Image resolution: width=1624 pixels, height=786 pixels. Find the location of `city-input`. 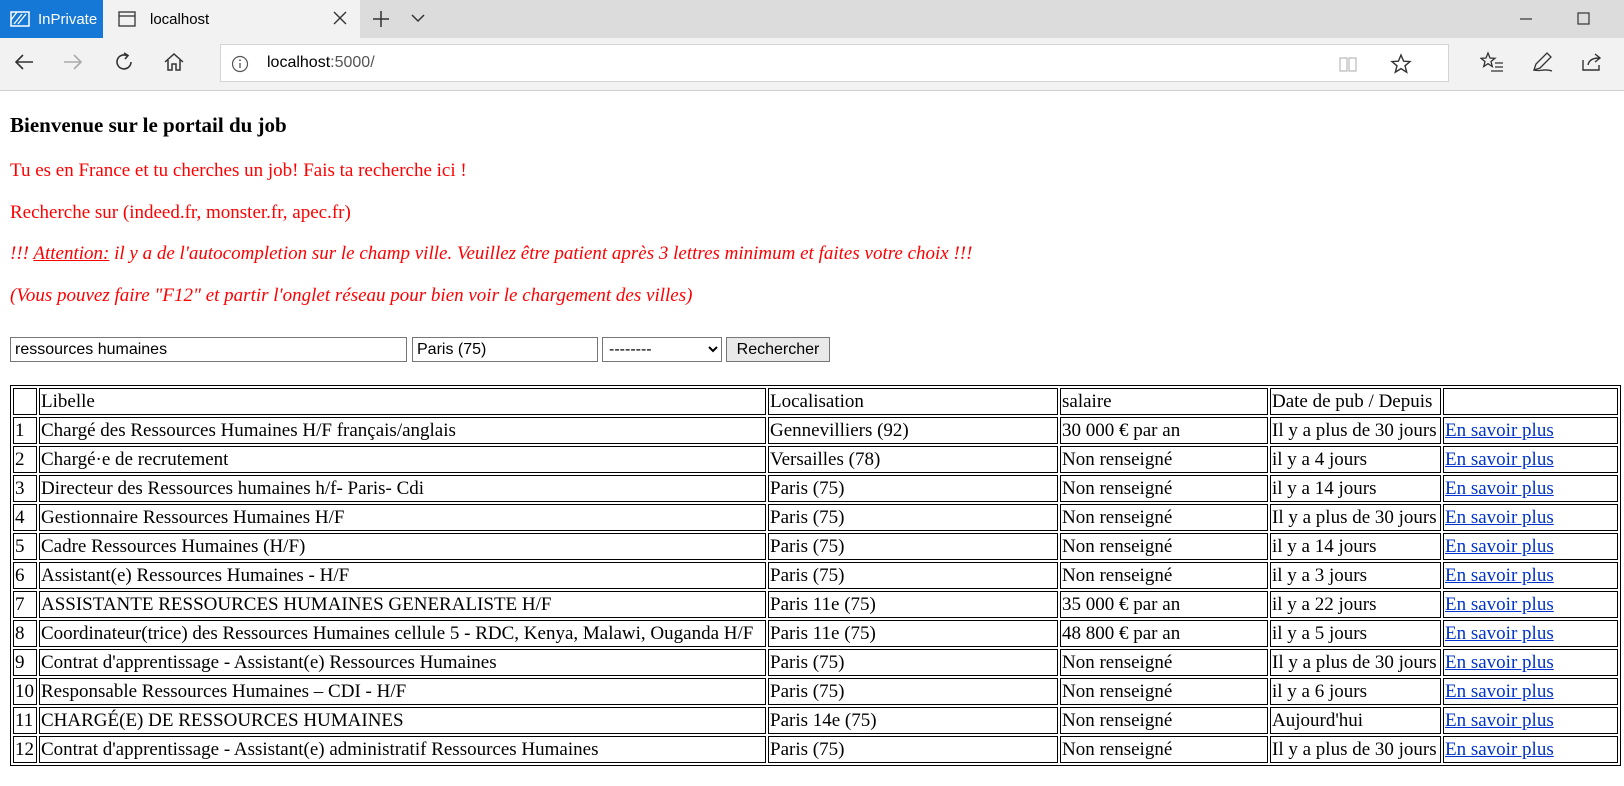

city-input is located at coordinates (505, 349).